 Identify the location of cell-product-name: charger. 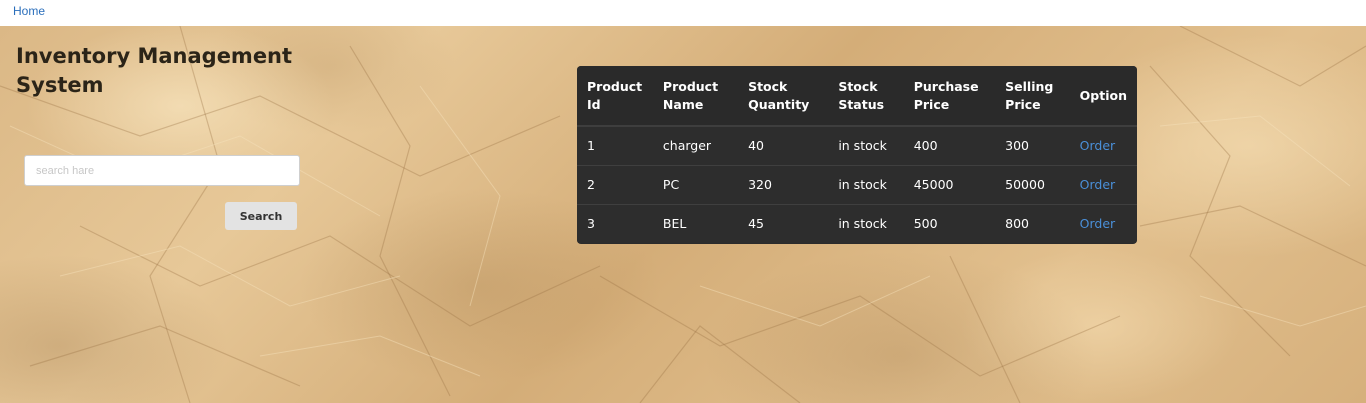
(695, 145).